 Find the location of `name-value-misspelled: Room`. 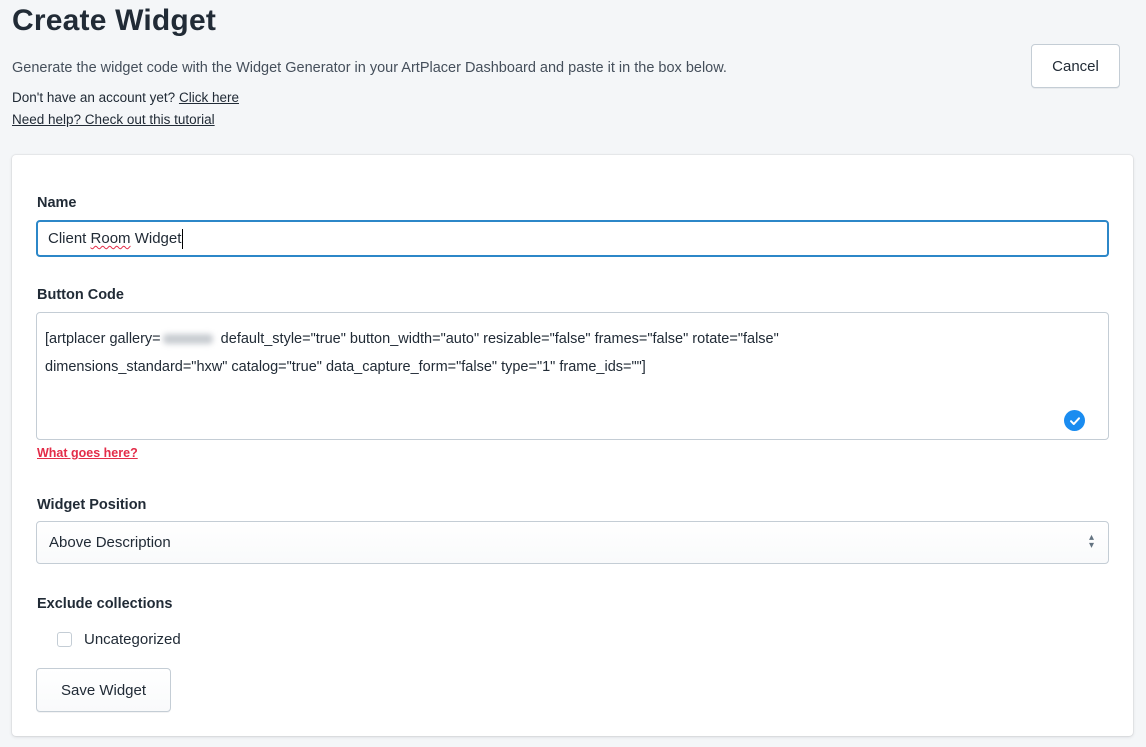

name-value-misspelled: Room is located at coordinates (110, 238).